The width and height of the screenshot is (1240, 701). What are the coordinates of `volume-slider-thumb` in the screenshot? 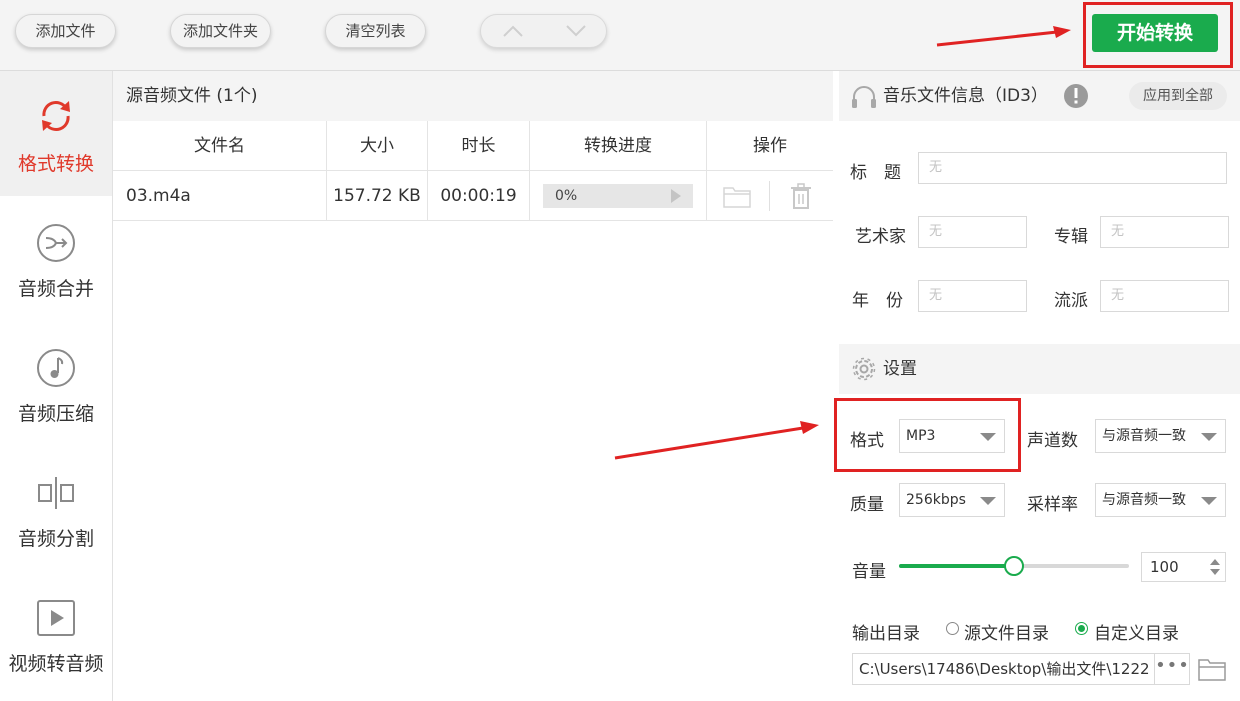 It's located at (1014, 566).